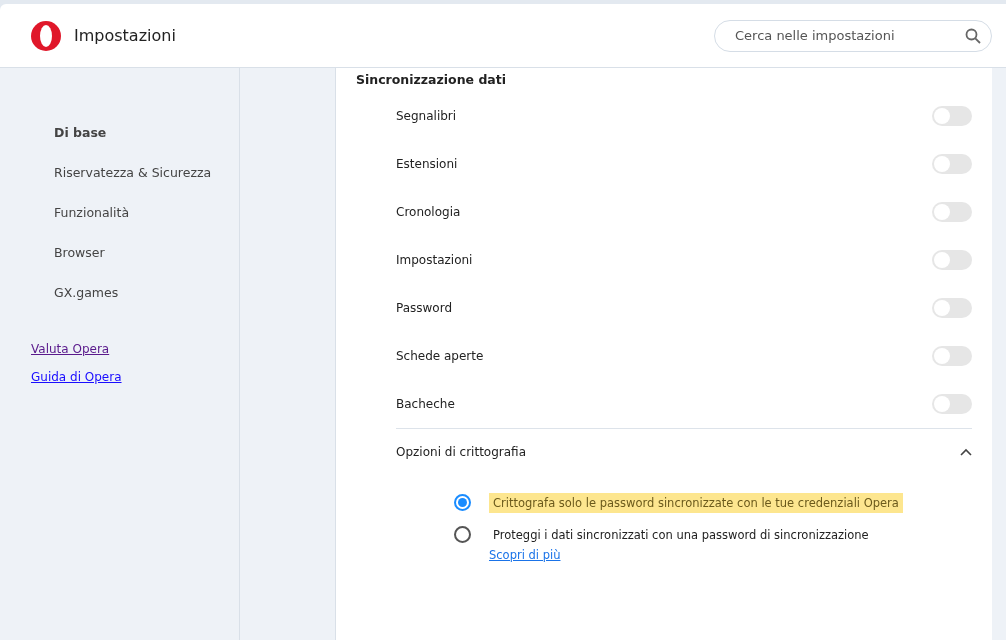  I want to click on setting-label: Impostazioni, so click(434, 260).